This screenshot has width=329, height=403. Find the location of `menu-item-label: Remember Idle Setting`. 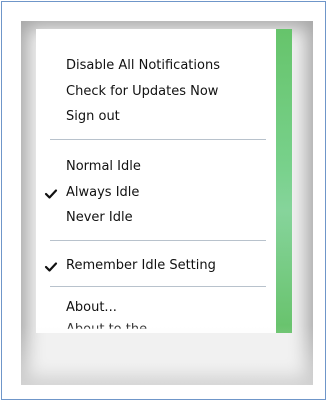

menu-item-label: Remember Idle Setting is located at coordinates (141, 265).